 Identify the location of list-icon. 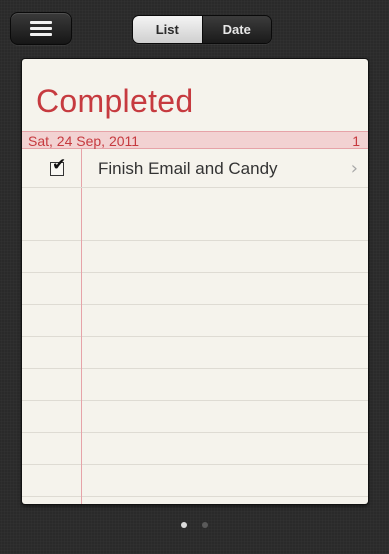
(41, 28).